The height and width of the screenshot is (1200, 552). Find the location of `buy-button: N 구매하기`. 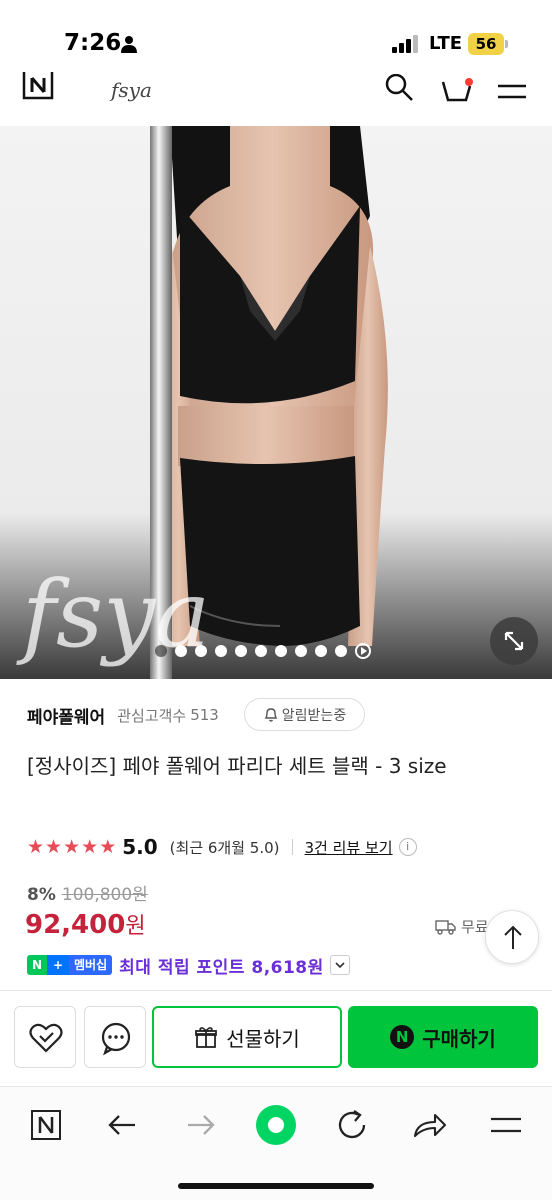

buy-button: N 구매하기 is located at coordinates (443, 1037).